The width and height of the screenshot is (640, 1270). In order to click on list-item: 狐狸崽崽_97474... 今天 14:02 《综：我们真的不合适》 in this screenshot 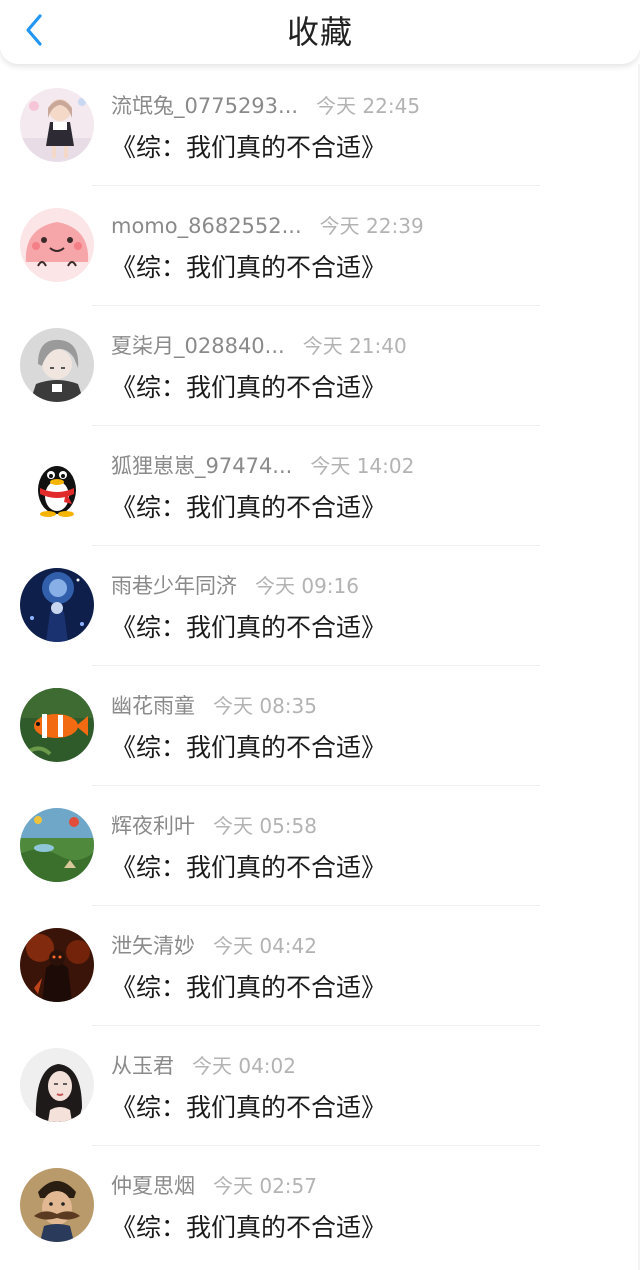, I will do `click(320, 486)`.